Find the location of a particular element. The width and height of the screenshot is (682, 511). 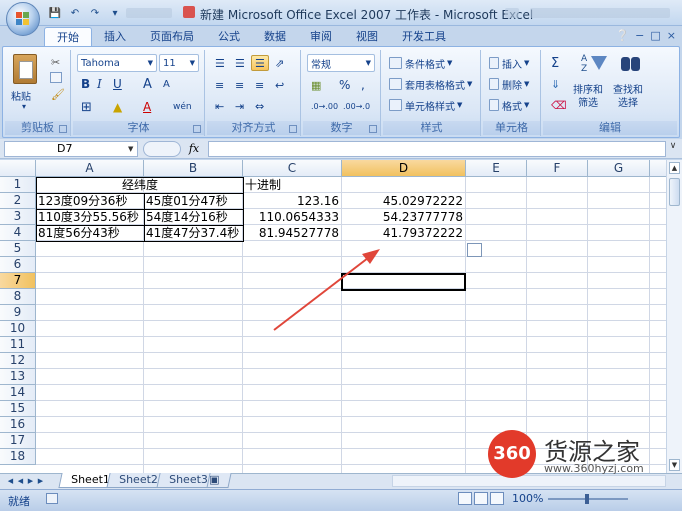

percent-button: % is located at coordinates (345, 85).